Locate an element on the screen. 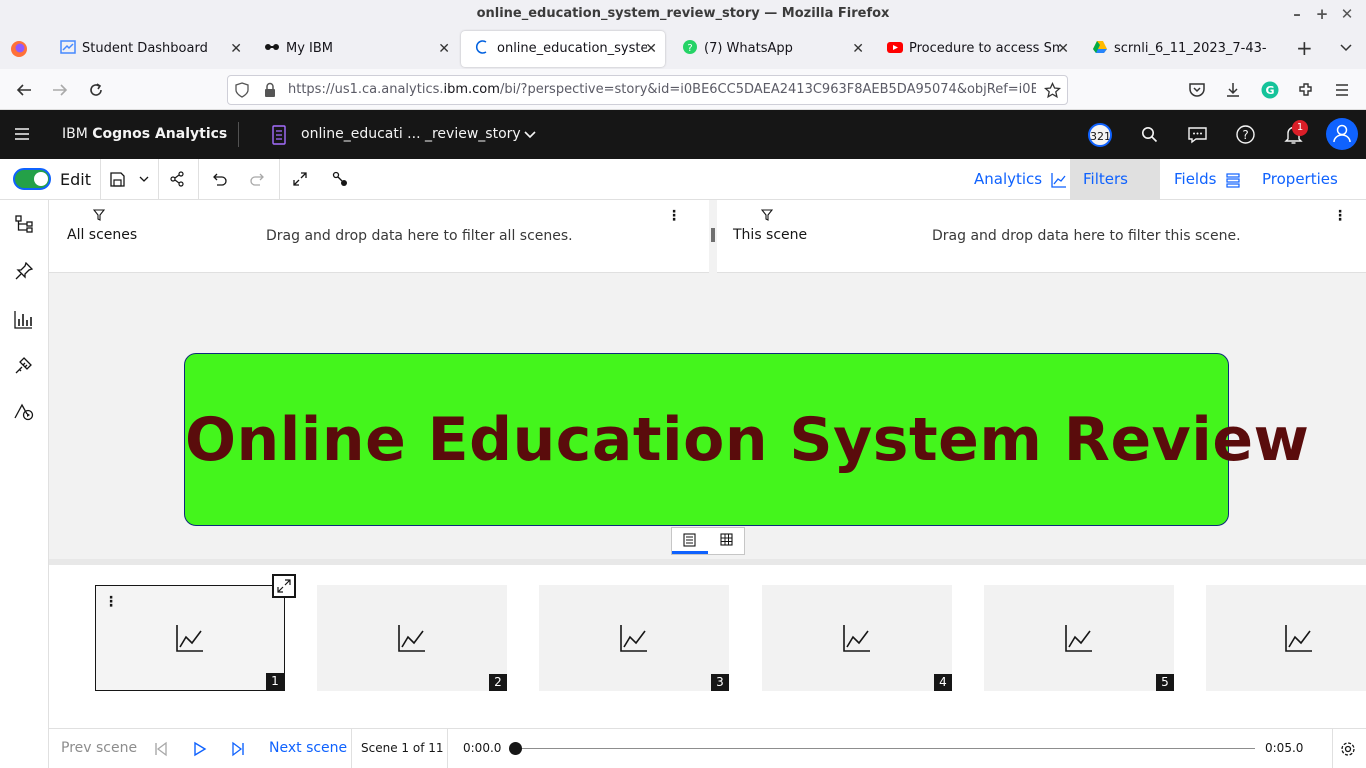 The height and width of the screenshot is (768, 1366). back-icon is located at coordinates (24, 90).